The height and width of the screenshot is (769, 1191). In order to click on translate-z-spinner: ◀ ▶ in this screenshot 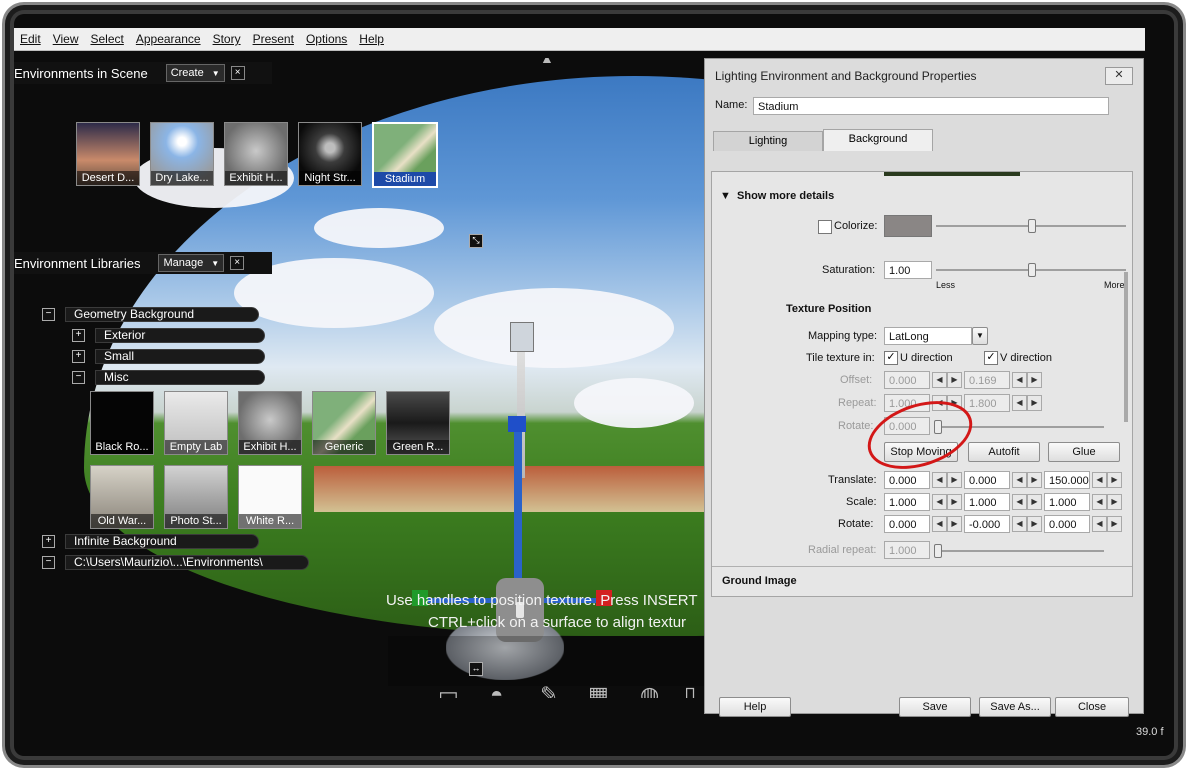, I will do `click(1107, 480)`.